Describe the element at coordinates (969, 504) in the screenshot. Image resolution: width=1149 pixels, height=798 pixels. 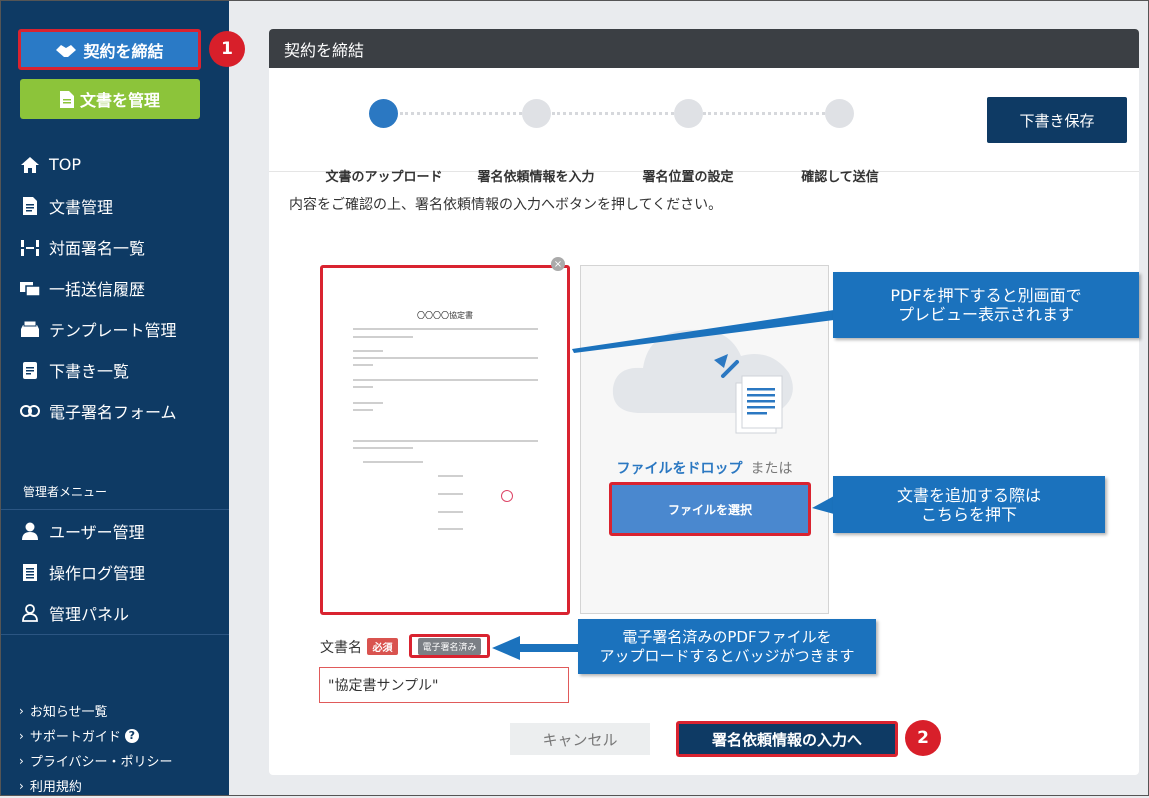
I see `callout-add-document: 文書を追加する際は こちらを押下` at that location.